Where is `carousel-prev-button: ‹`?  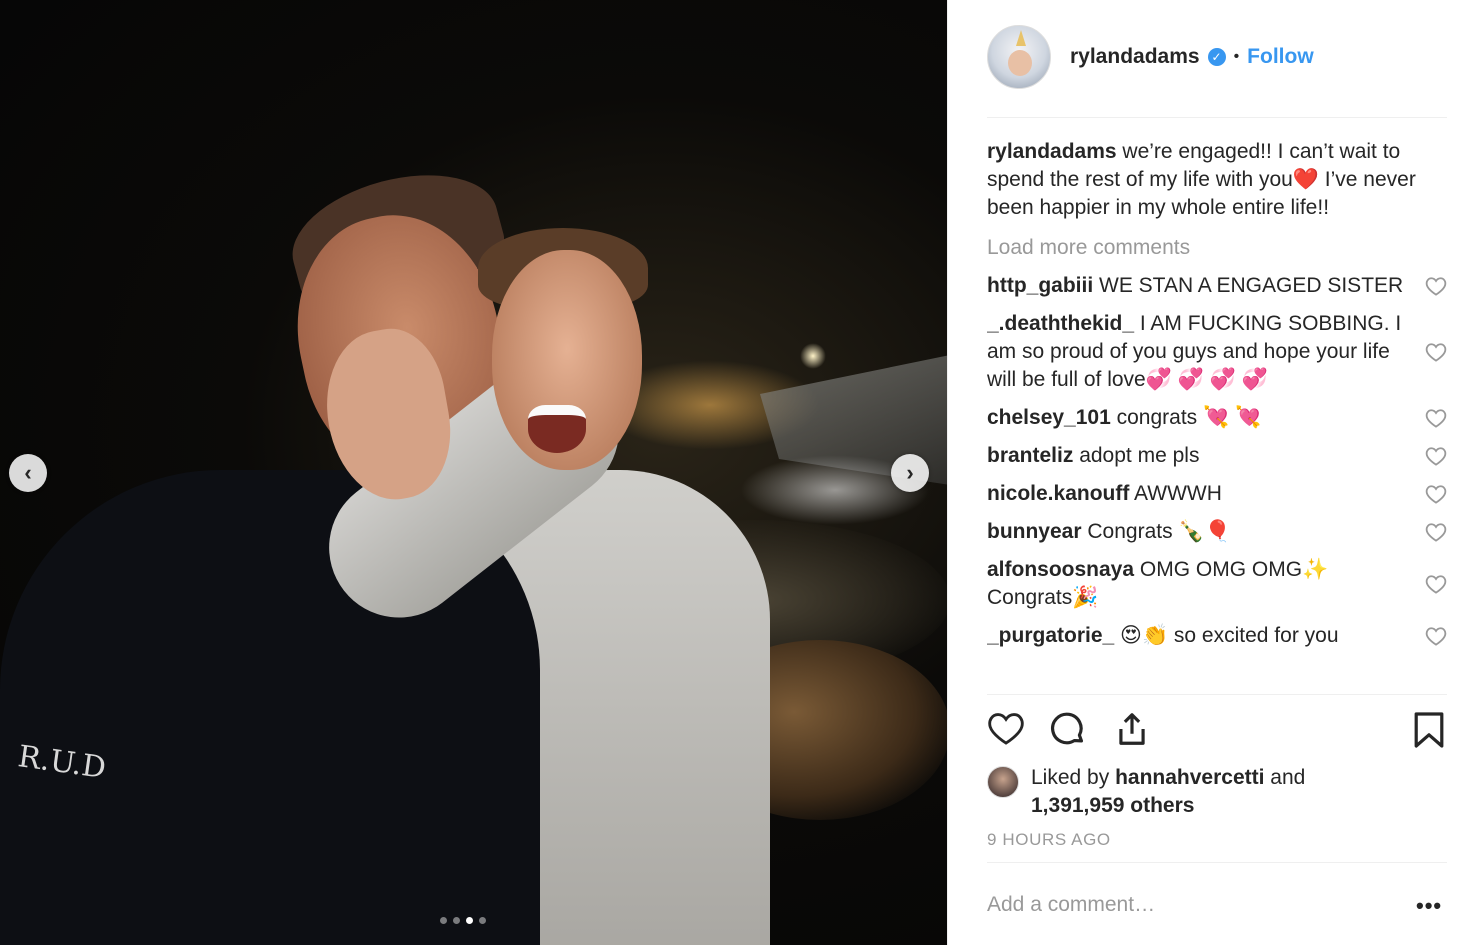
carousel-prev-button: ‹ is located at coordinates (28, 473).